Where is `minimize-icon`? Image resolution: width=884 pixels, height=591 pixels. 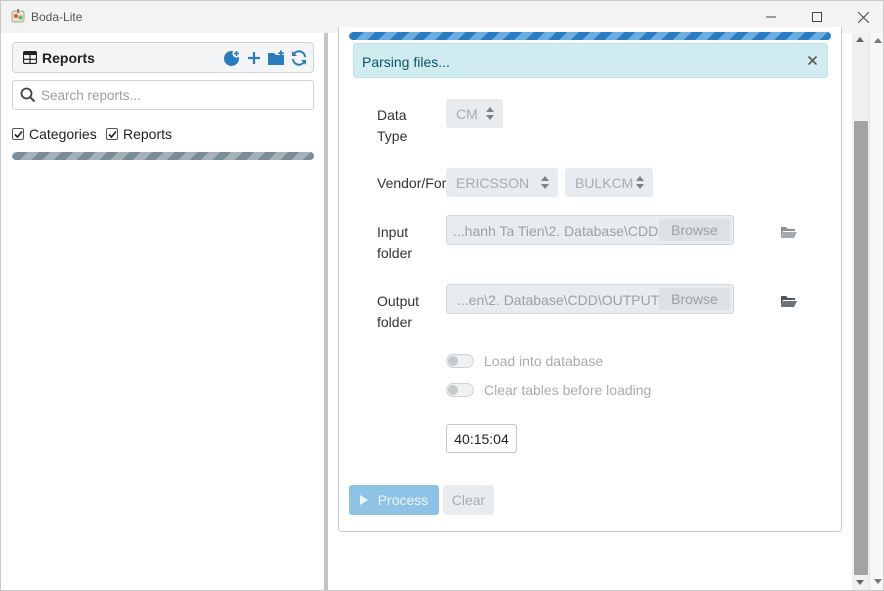
minimize-icon is located at coordinates (771, 17).